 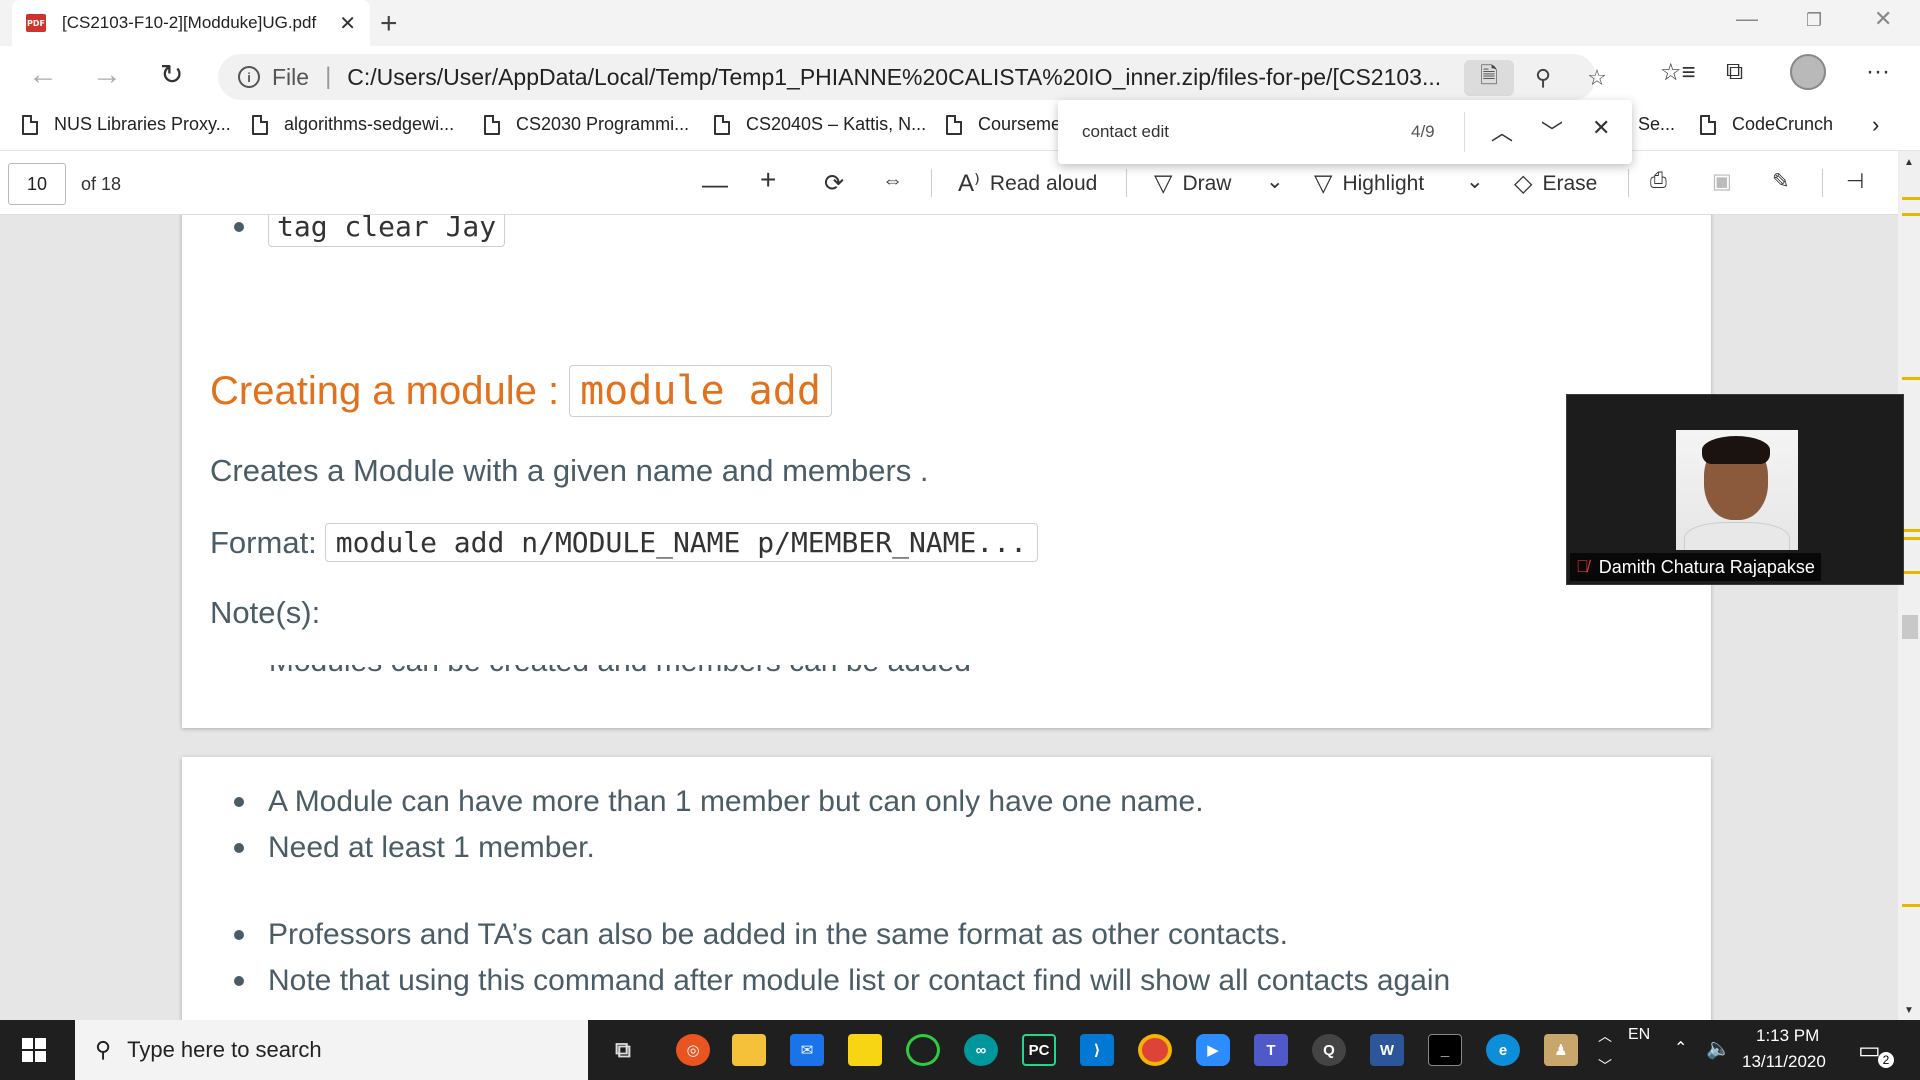 I want to click on list-item: tag clear Jay, so click(x=370, y=231).